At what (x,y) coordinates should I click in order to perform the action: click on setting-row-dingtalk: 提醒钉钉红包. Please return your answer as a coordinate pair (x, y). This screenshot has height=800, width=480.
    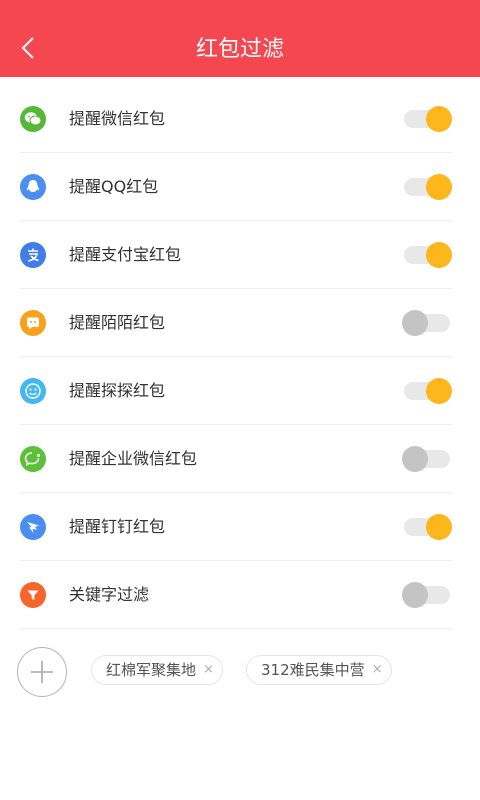
    Looking at the image, I should click on (236, 527).